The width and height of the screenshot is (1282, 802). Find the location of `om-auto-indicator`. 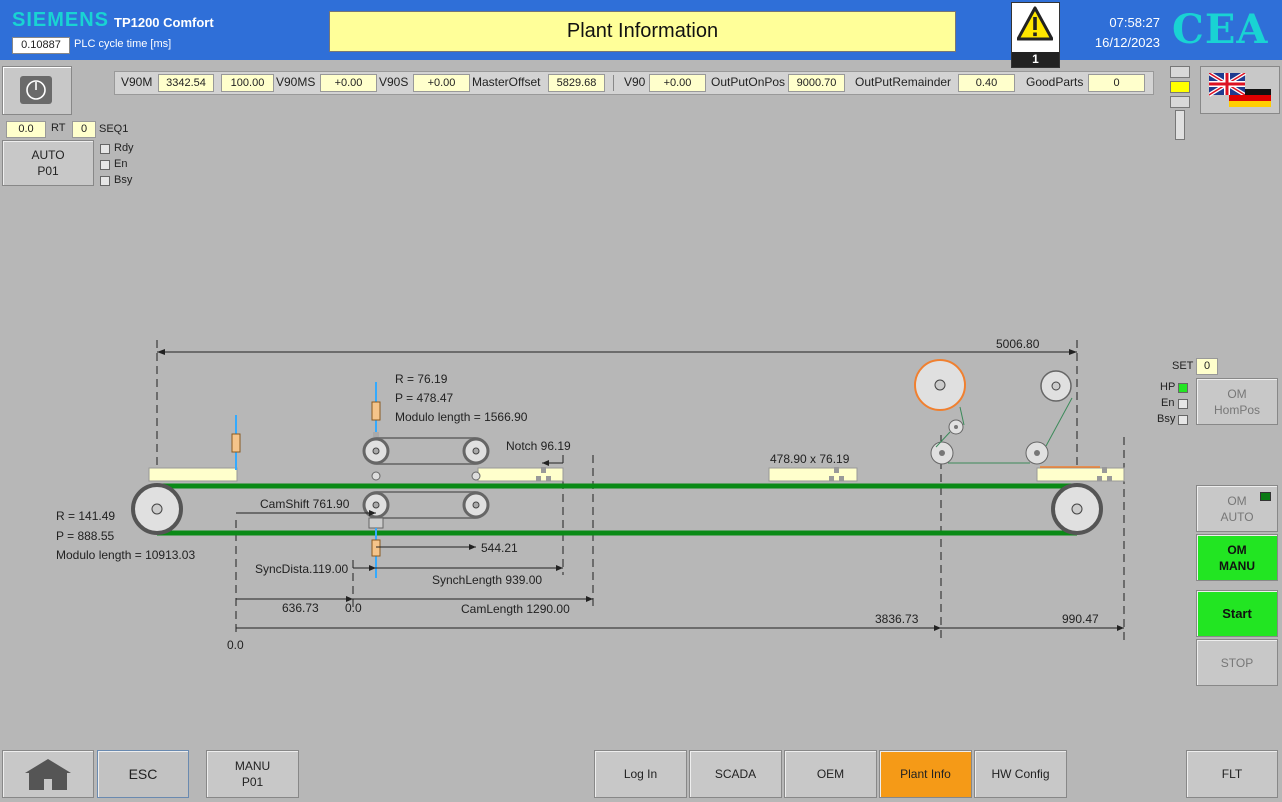

om-auto-indicator is located at coordinates (1265, 496).